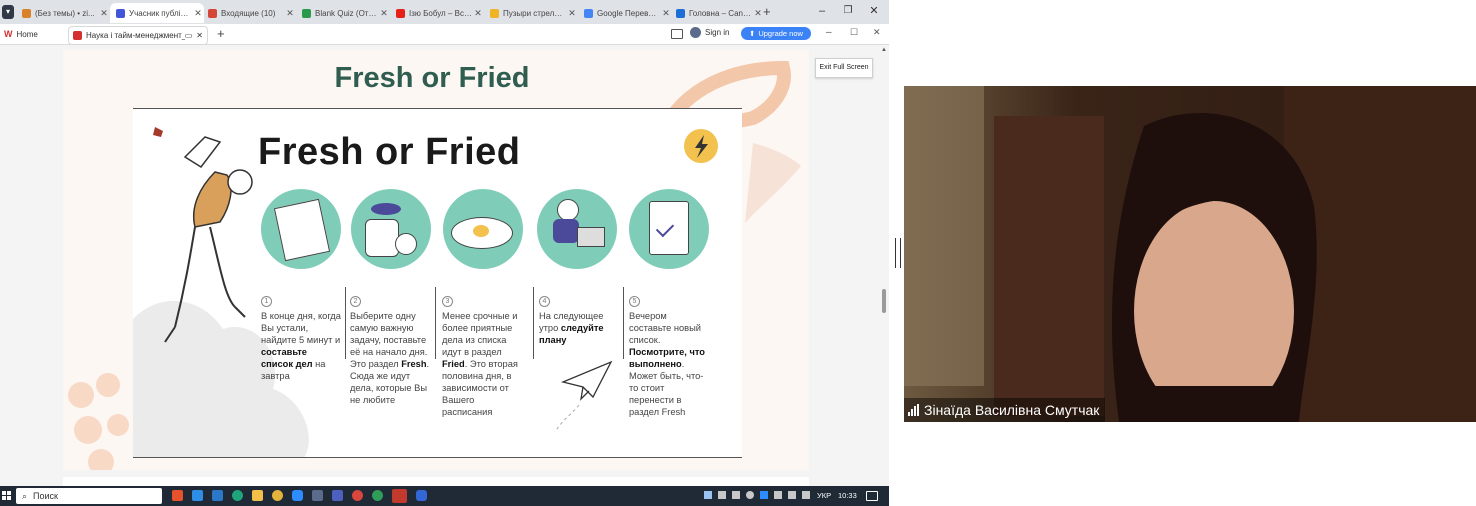 The width and height of the screenshot is (1476, 506). I want to click on new-tab-button: +, so click(767, 11).